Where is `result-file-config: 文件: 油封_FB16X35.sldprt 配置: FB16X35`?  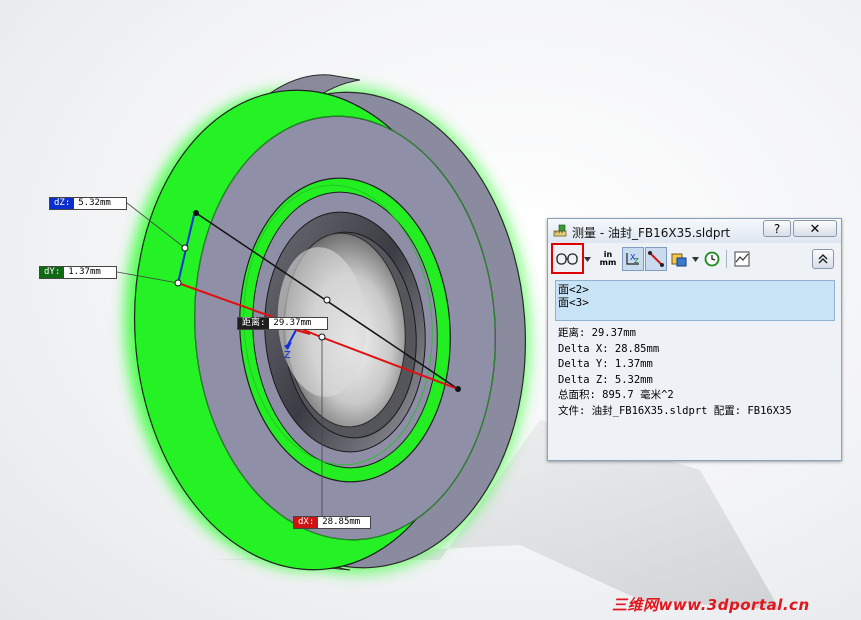
result-file-config: 文件: 油封_FB16X35.sldprt 配置: FB16X35 is located at coordinates (675, 410).